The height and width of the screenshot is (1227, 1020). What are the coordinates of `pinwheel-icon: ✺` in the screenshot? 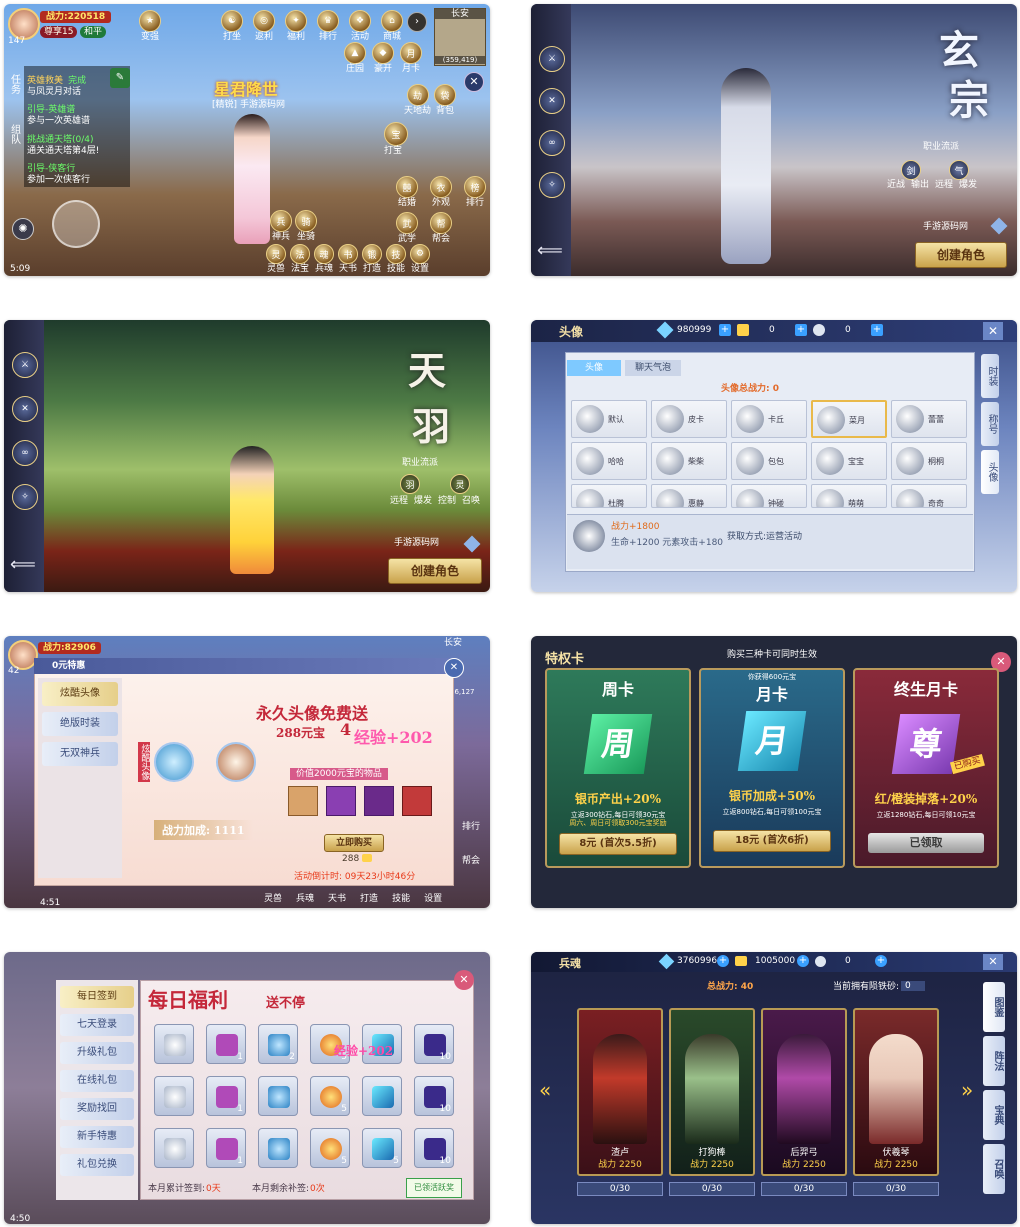 It's located at (23, 229).